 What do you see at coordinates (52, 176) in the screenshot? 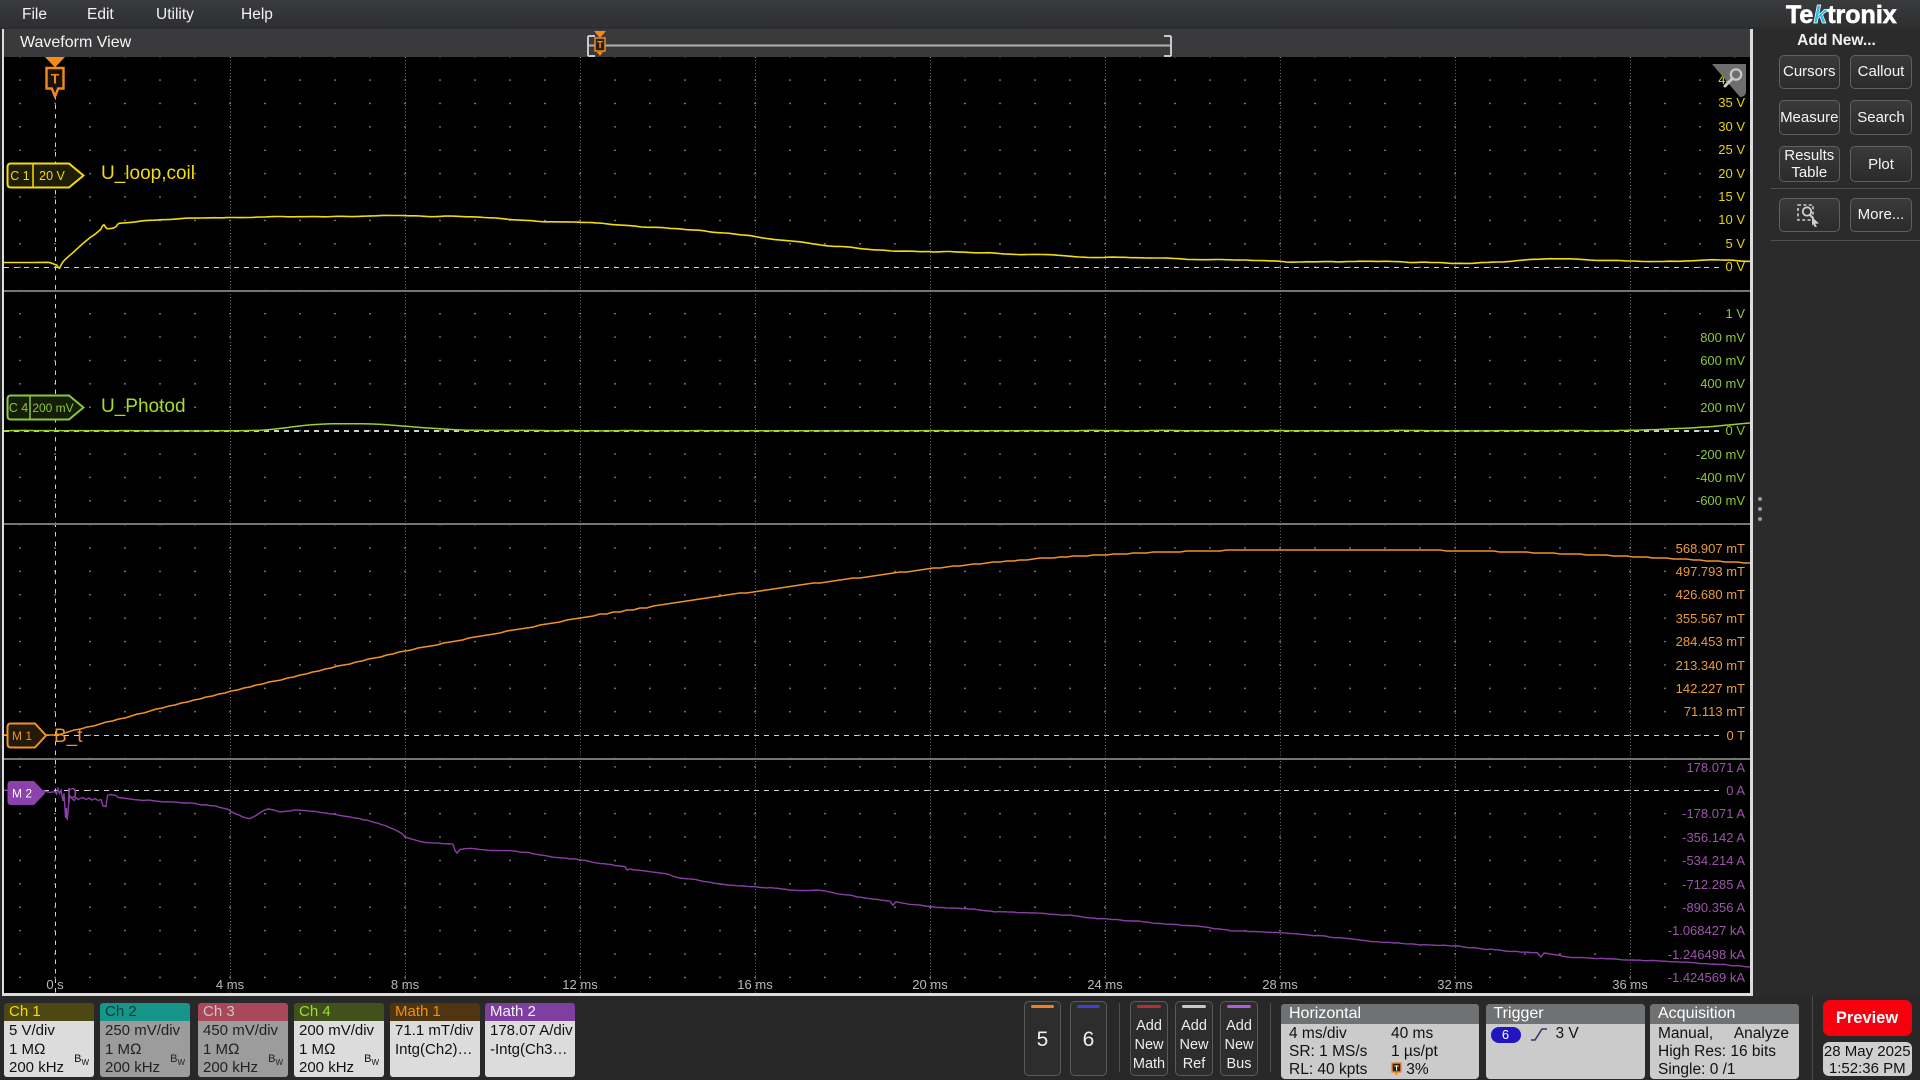
I see `svg-text: 20 V` at bounding box center [52, 176].